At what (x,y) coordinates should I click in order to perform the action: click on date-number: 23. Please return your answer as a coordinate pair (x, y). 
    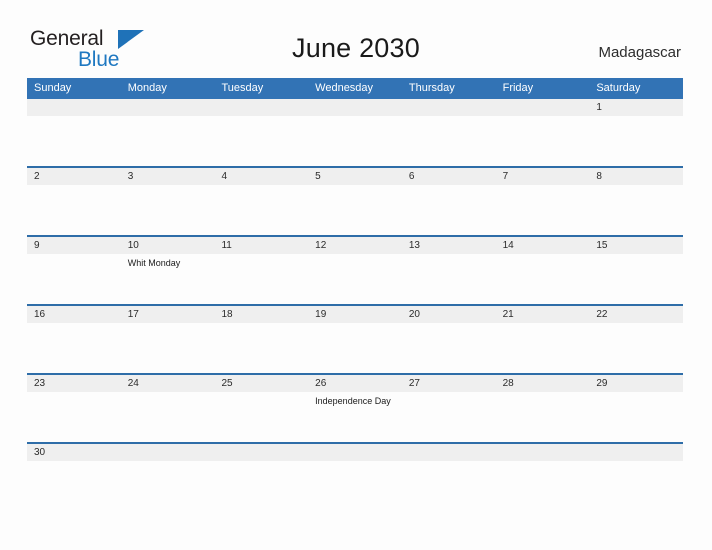
    Looking at the image, I should click on (74, 383).